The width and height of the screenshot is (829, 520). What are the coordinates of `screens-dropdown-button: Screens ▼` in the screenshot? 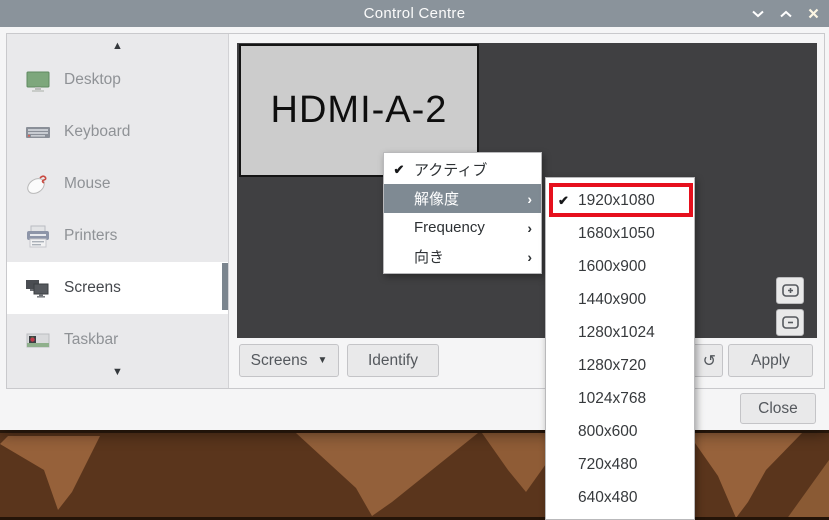 It's located at (289, 360).